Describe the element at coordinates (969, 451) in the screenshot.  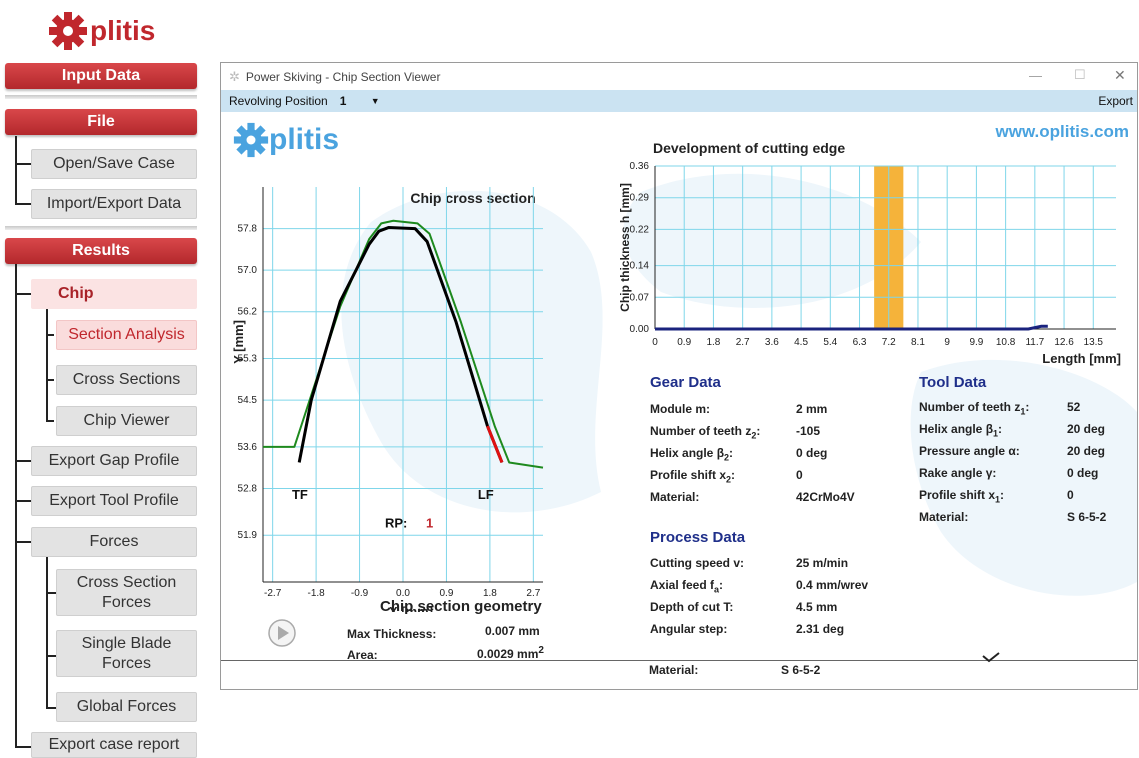
I see `tool-data-label: Pressure angle α:` at that location.